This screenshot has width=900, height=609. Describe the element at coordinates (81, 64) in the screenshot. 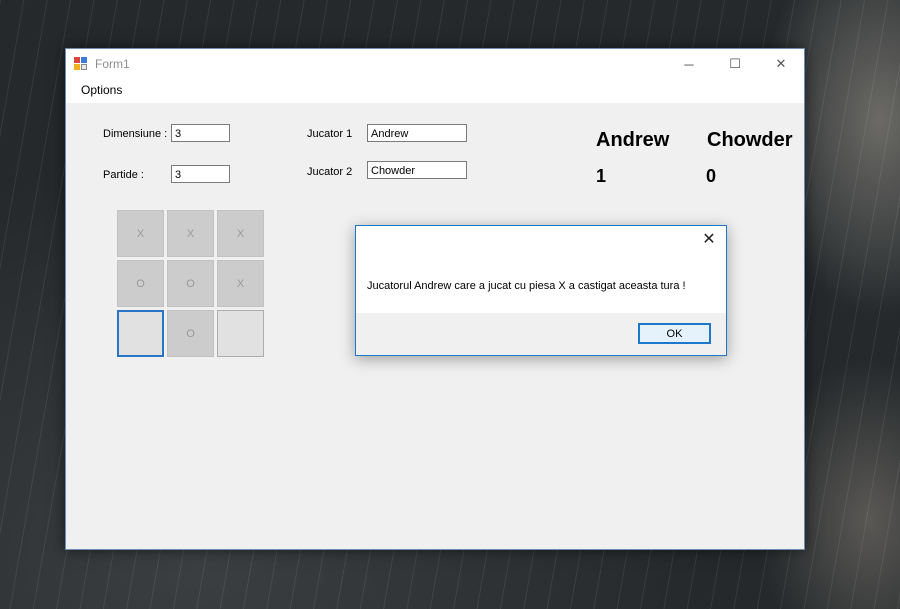

I see `app-icon` at that location.